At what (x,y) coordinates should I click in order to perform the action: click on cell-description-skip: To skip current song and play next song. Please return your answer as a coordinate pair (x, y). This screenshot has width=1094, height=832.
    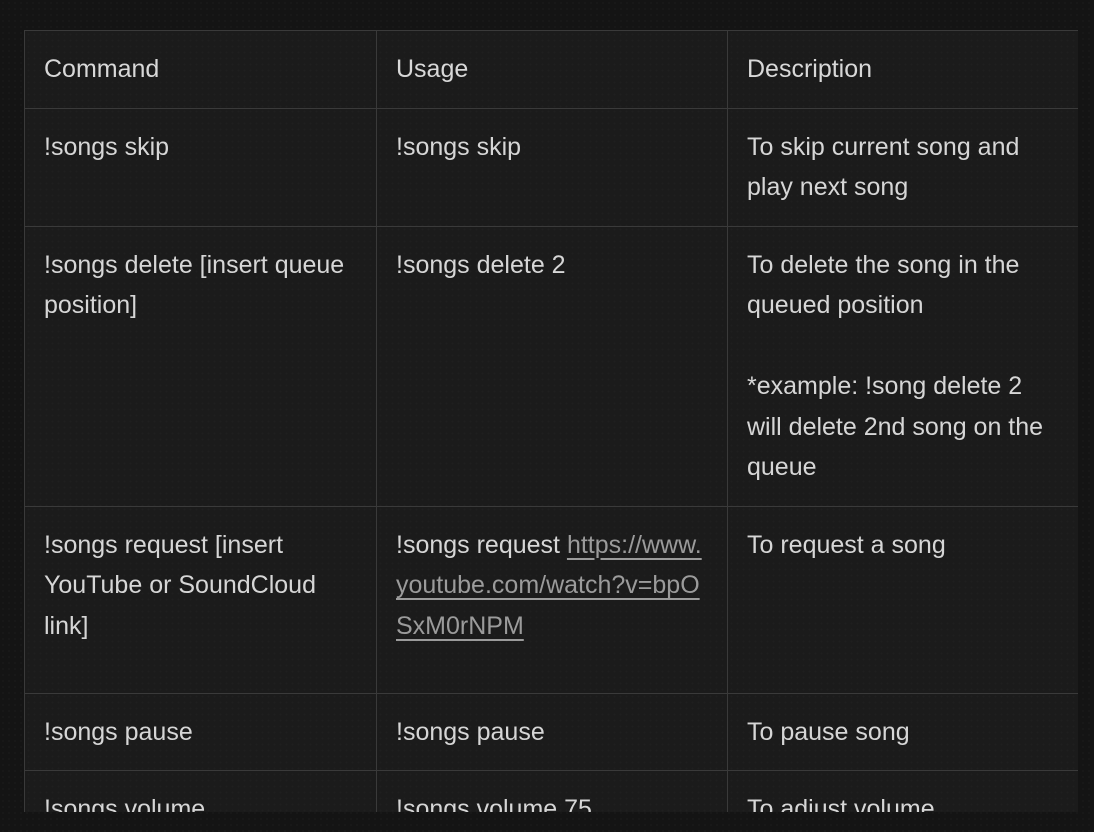
    Looking at the image, I should click on (902, 167).